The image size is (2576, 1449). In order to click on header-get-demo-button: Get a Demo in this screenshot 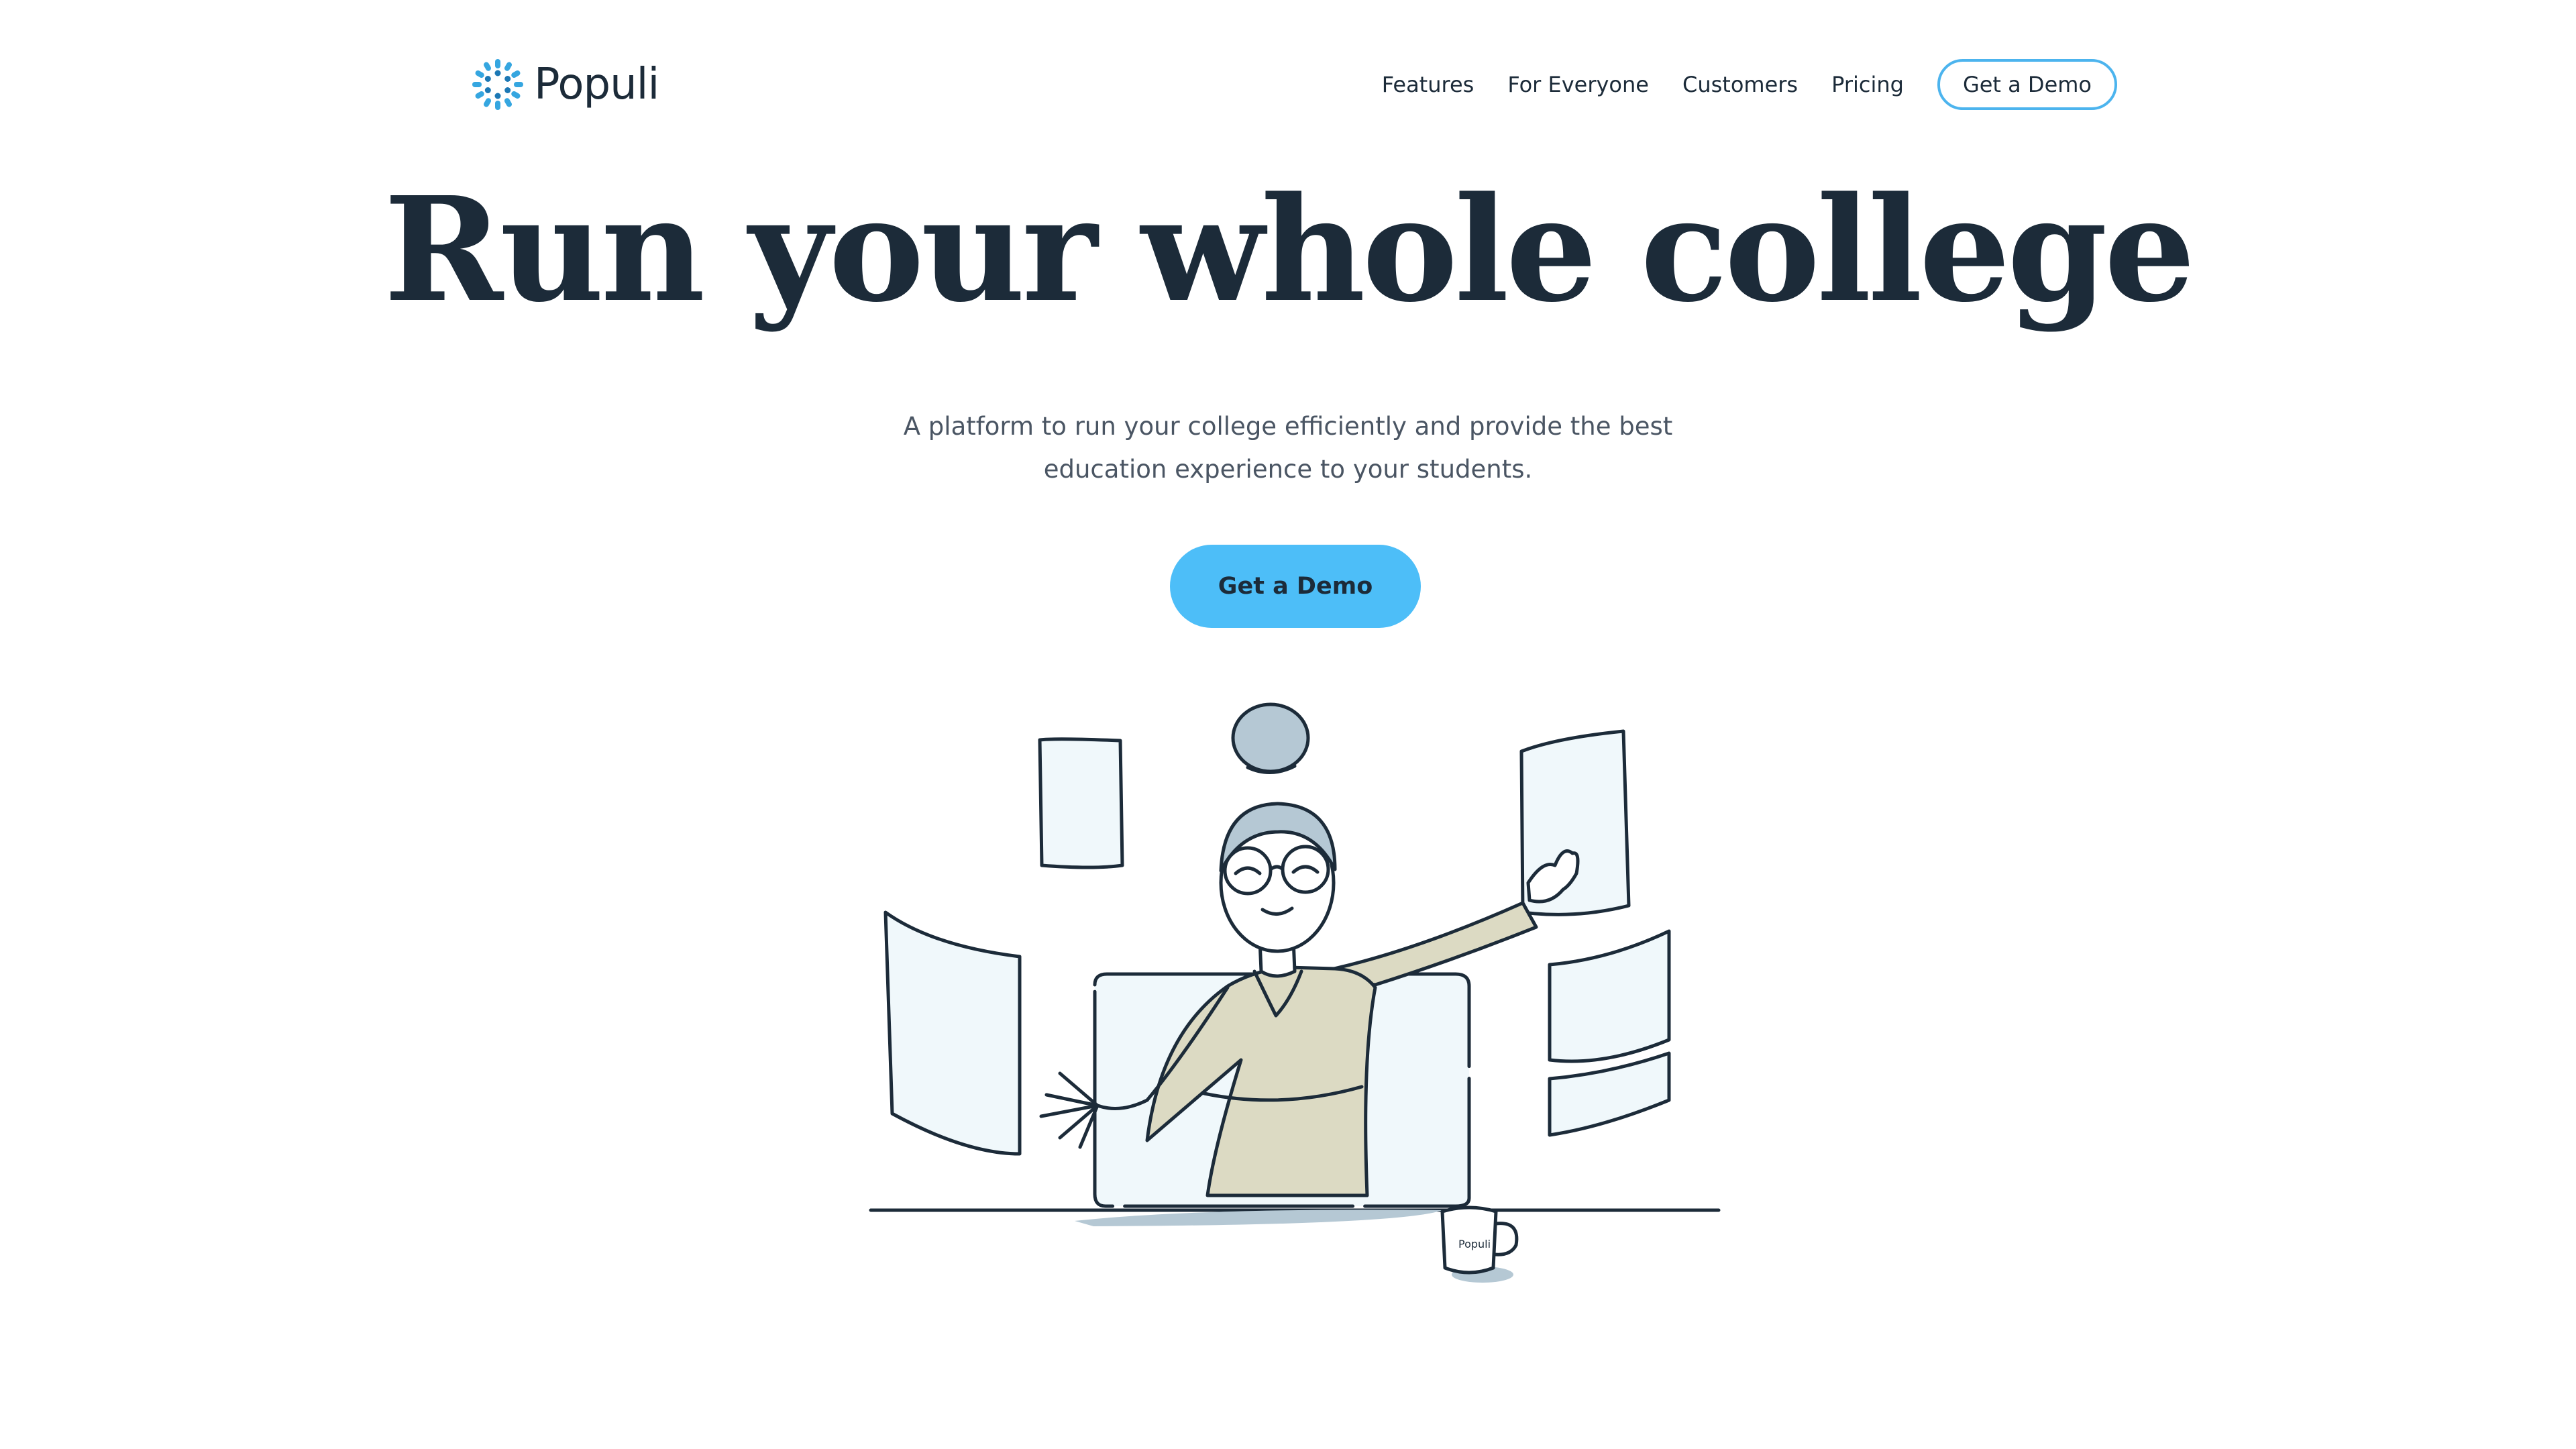, I will do `click(2027, 84)`.